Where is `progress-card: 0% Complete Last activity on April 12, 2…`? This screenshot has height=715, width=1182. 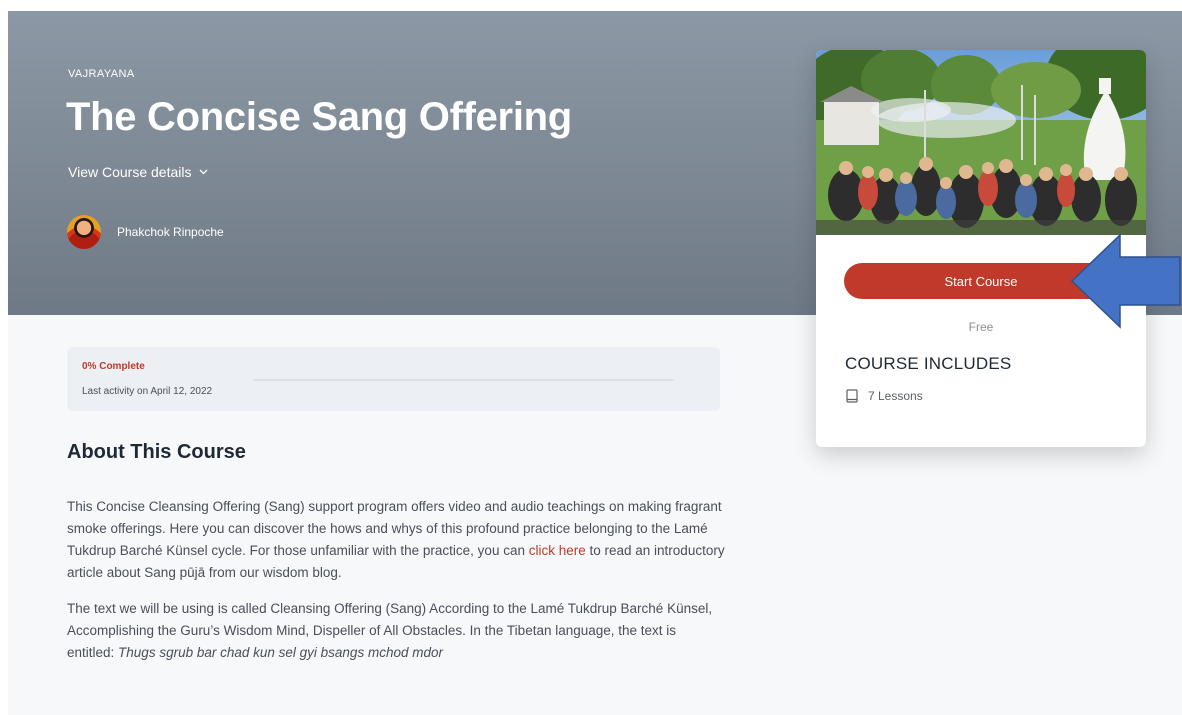
progress-card: 0% Complete Last activity on April 12, 2… is located at coordinates (393, 379).